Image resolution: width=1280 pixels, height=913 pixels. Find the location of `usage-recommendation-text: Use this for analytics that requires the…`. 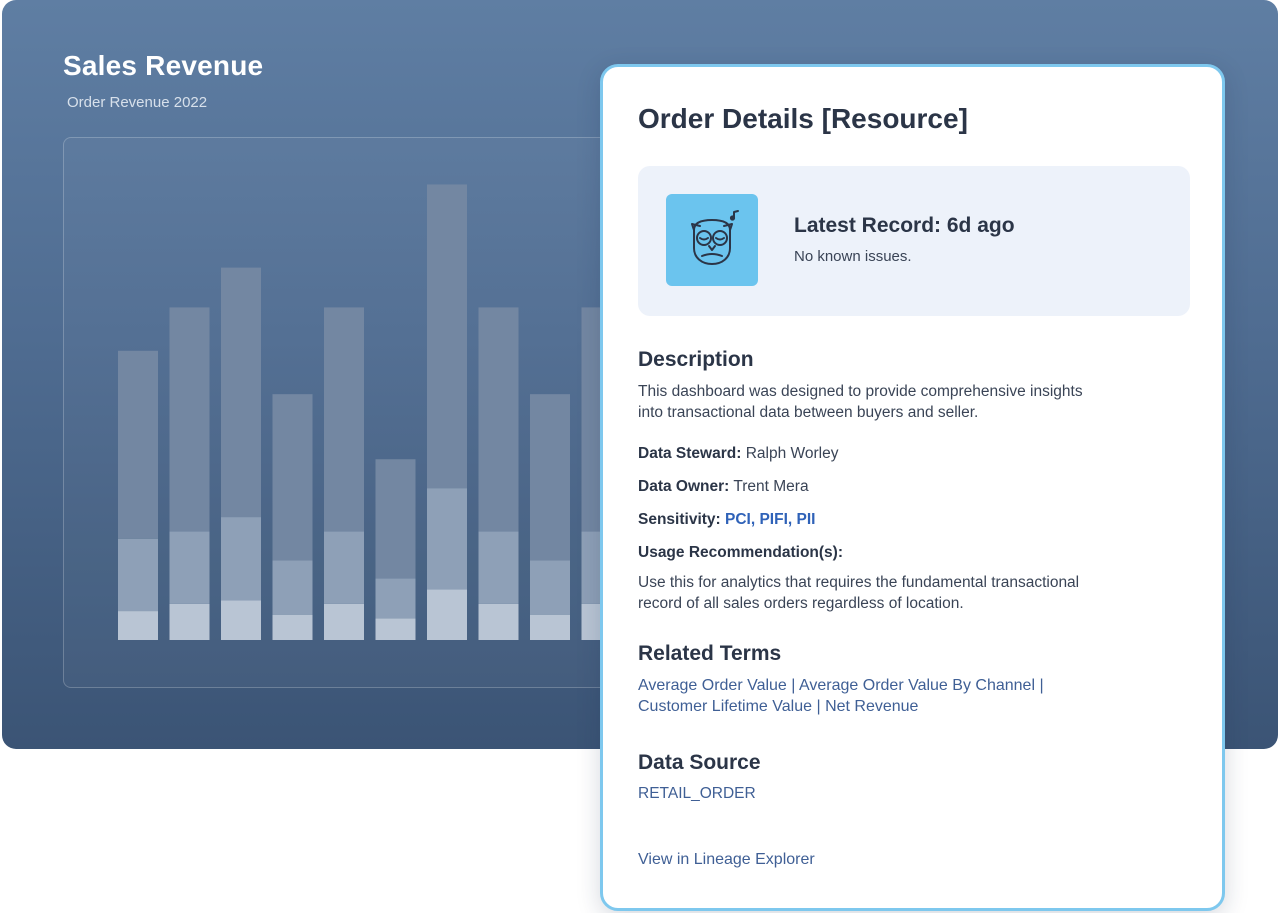

usage-recommendation-text: Use this for analytics that requires the… is located at coordinates (918, 593).